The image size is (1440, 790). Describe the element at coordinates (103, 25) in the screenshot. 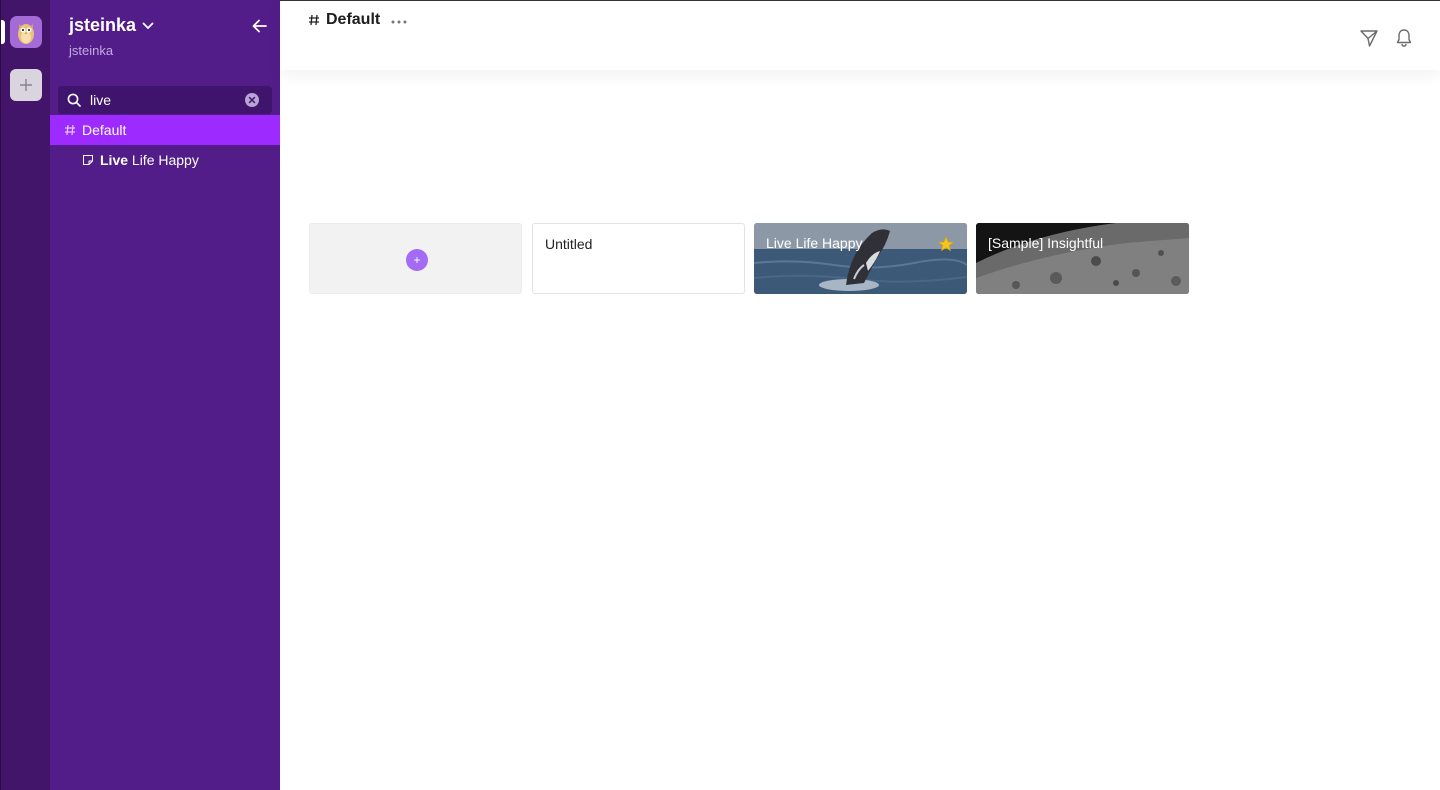

I see `workspace-name: jsteinka` at that location.